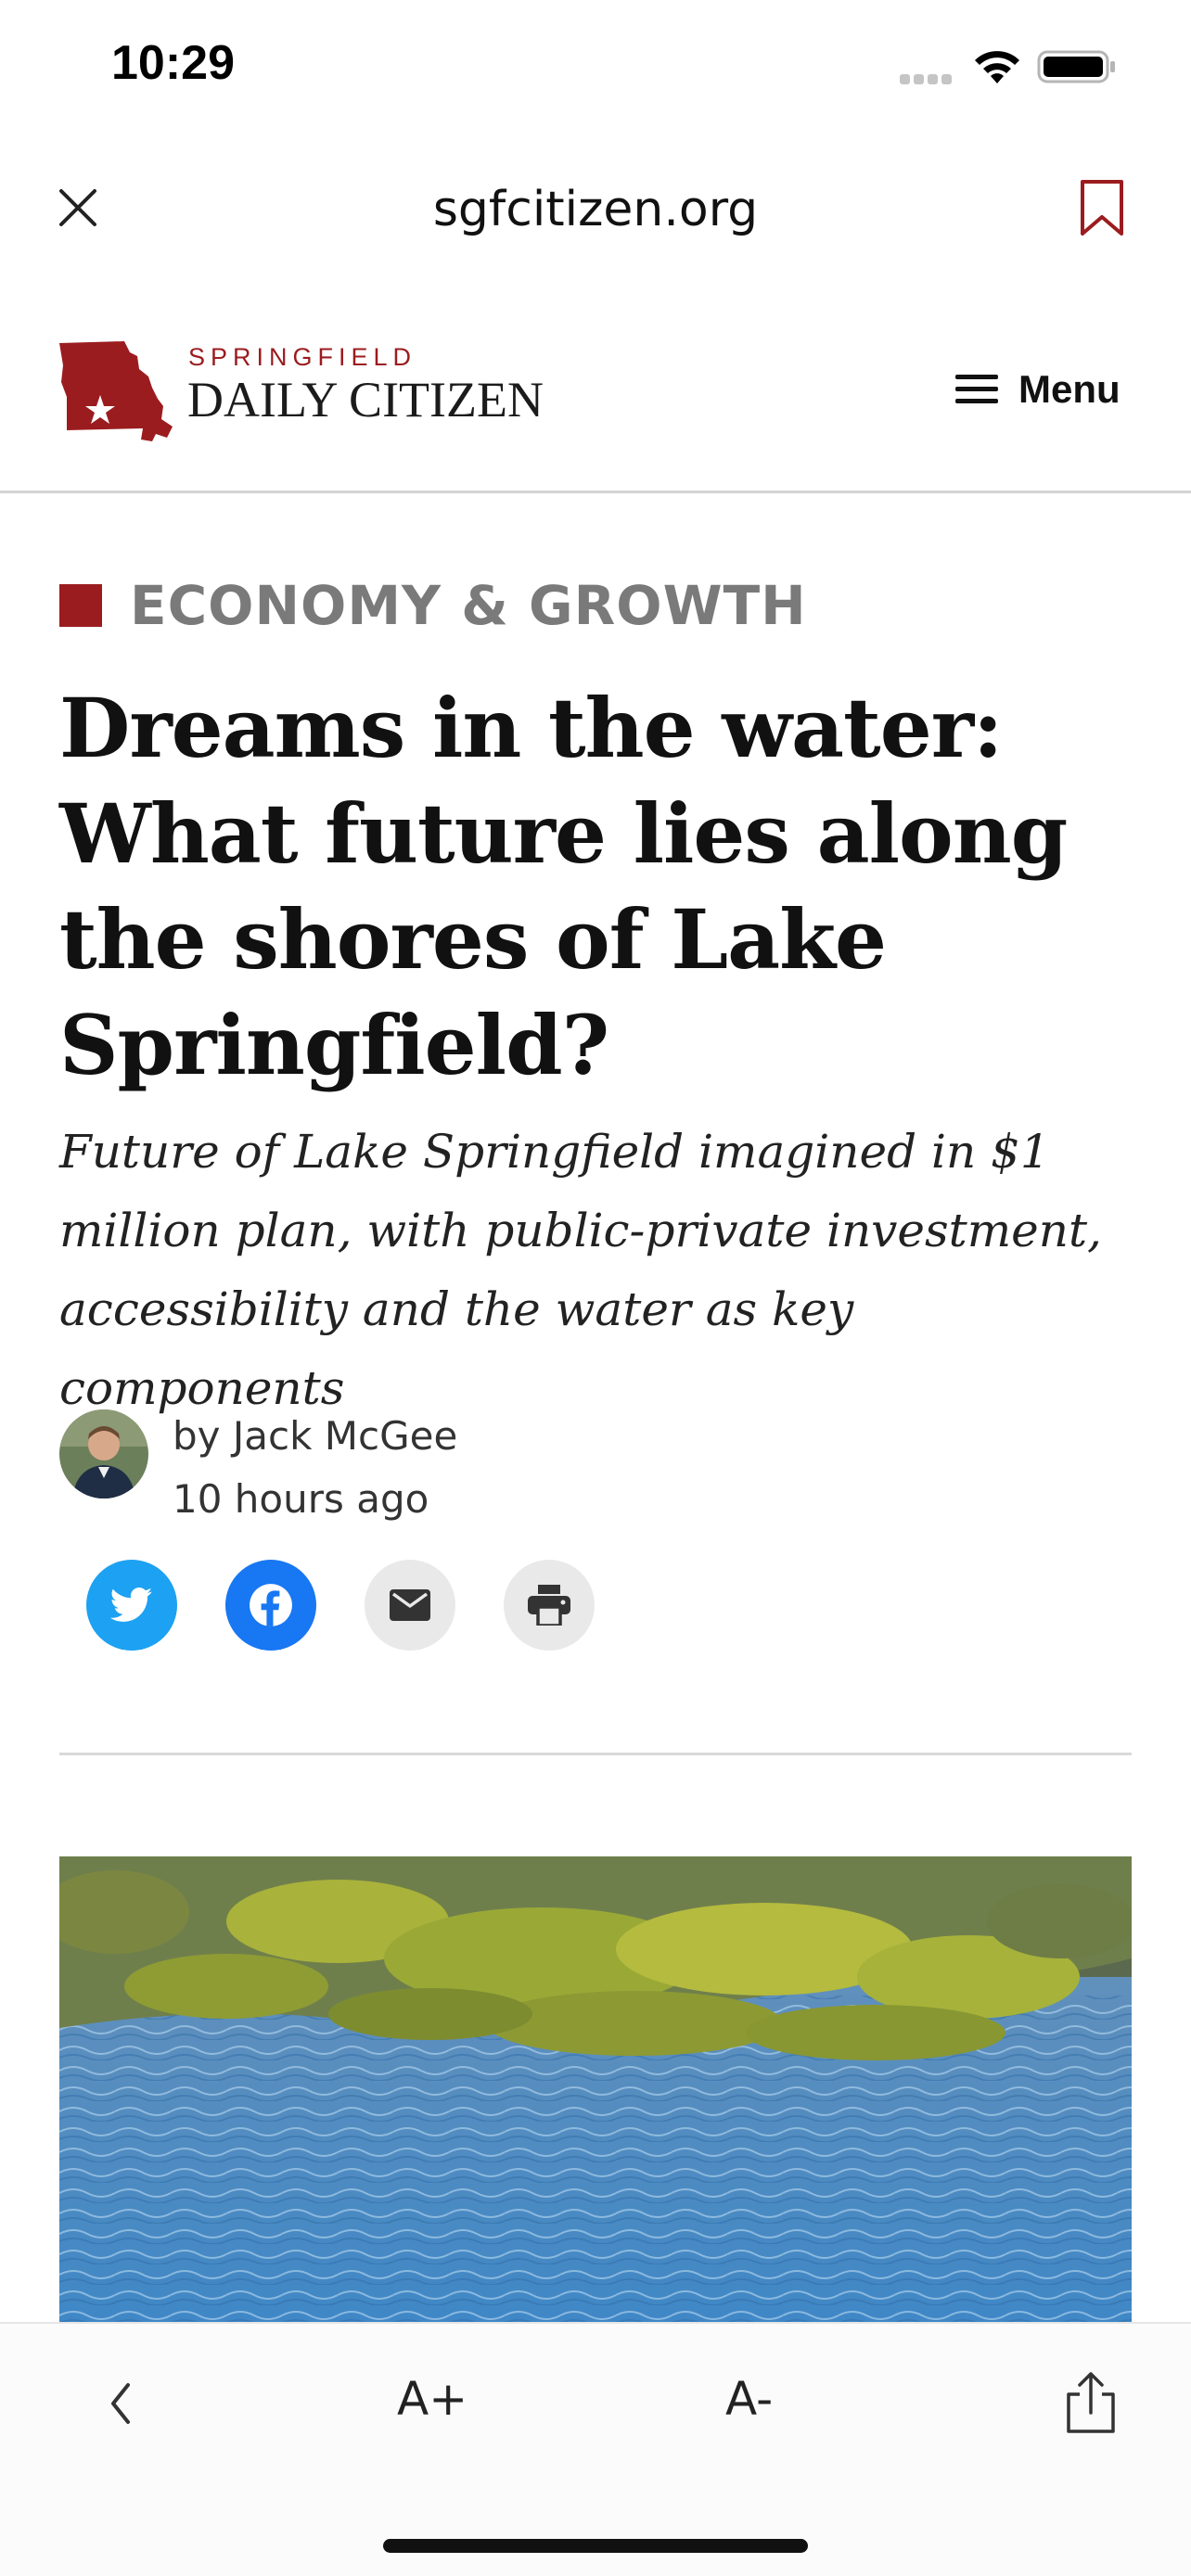  I want to click on facebook-icon, so click(271, 1605).